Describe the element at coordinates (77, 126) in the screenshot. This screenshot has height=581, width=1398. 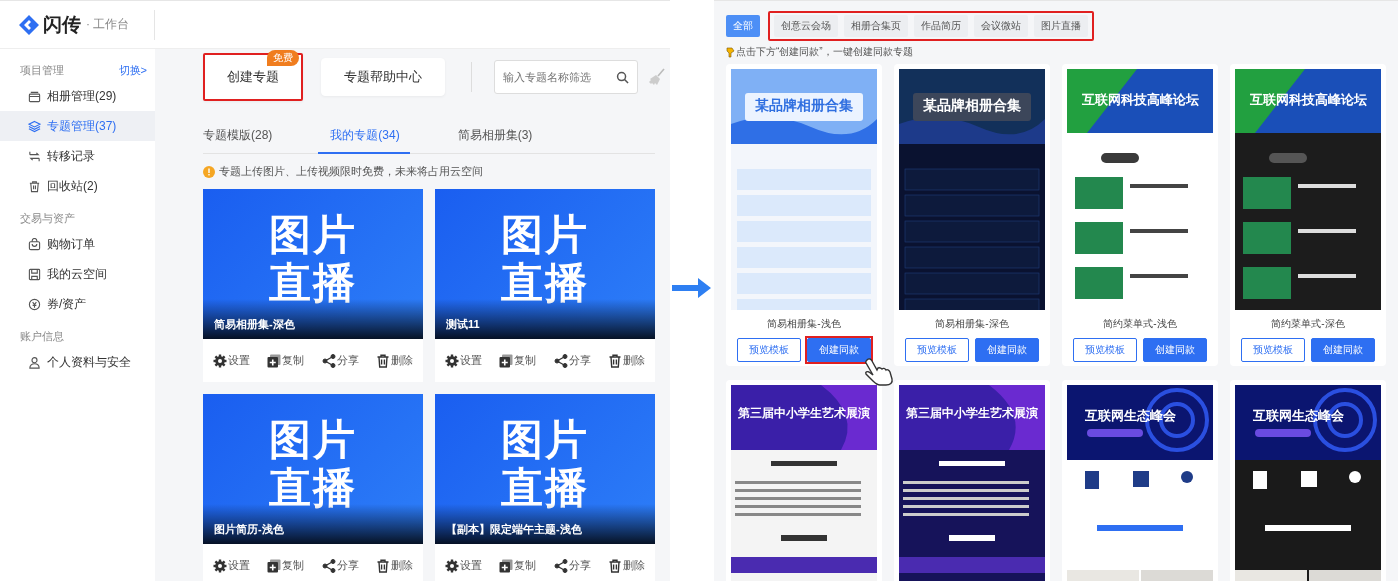
I see `sidebar-item: 专题管理(37)` at that location.